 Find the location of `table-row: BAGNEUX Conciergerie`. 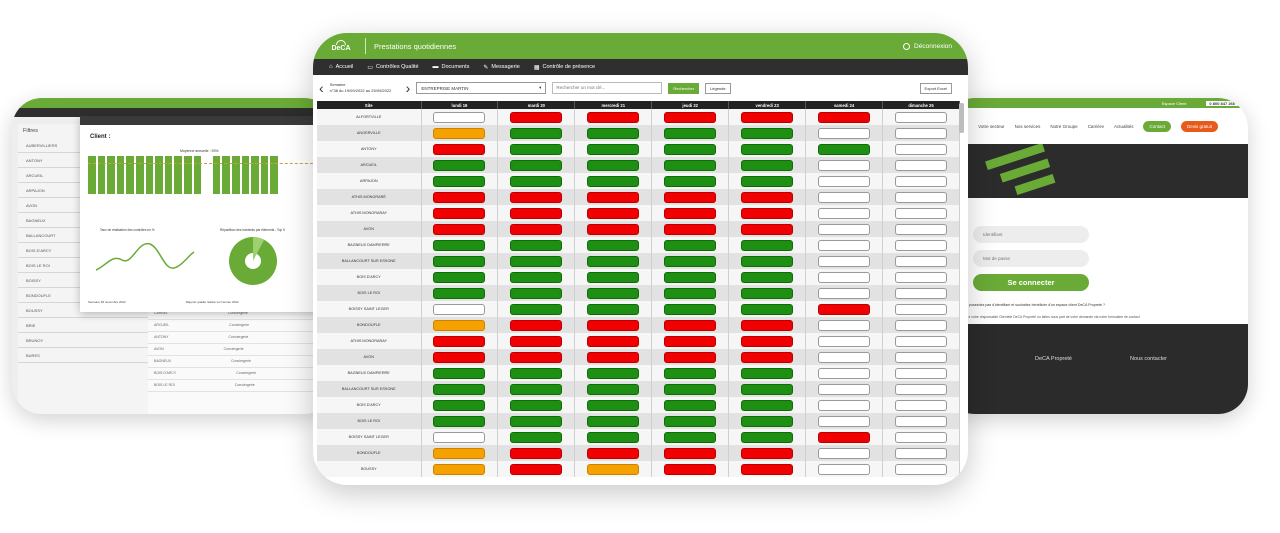

table-row: BAGNEUX Conciergerie is located at coordinates (241, 362).